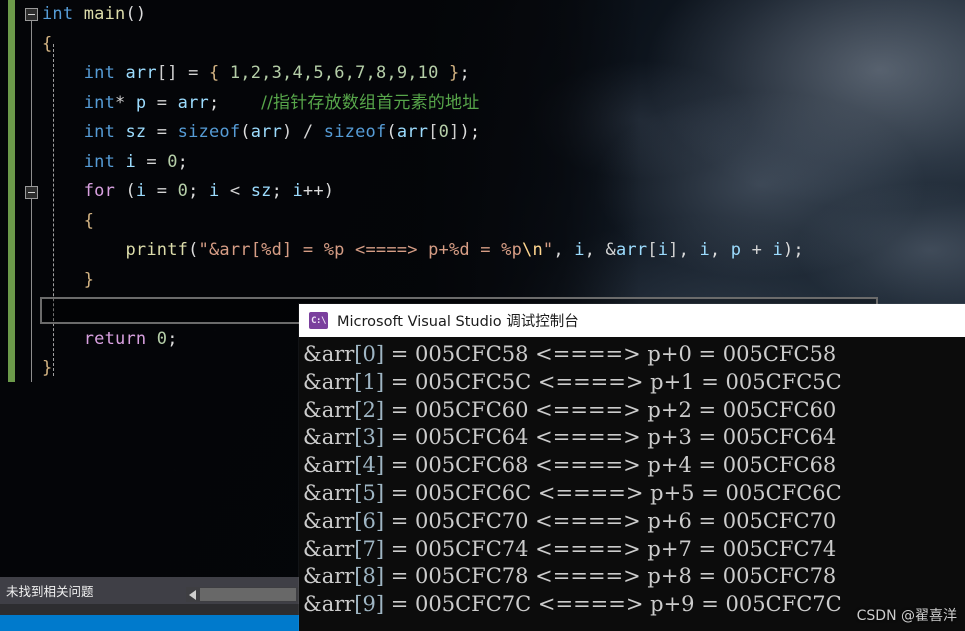  I want to click on console-text: [5], so click(369, 492).